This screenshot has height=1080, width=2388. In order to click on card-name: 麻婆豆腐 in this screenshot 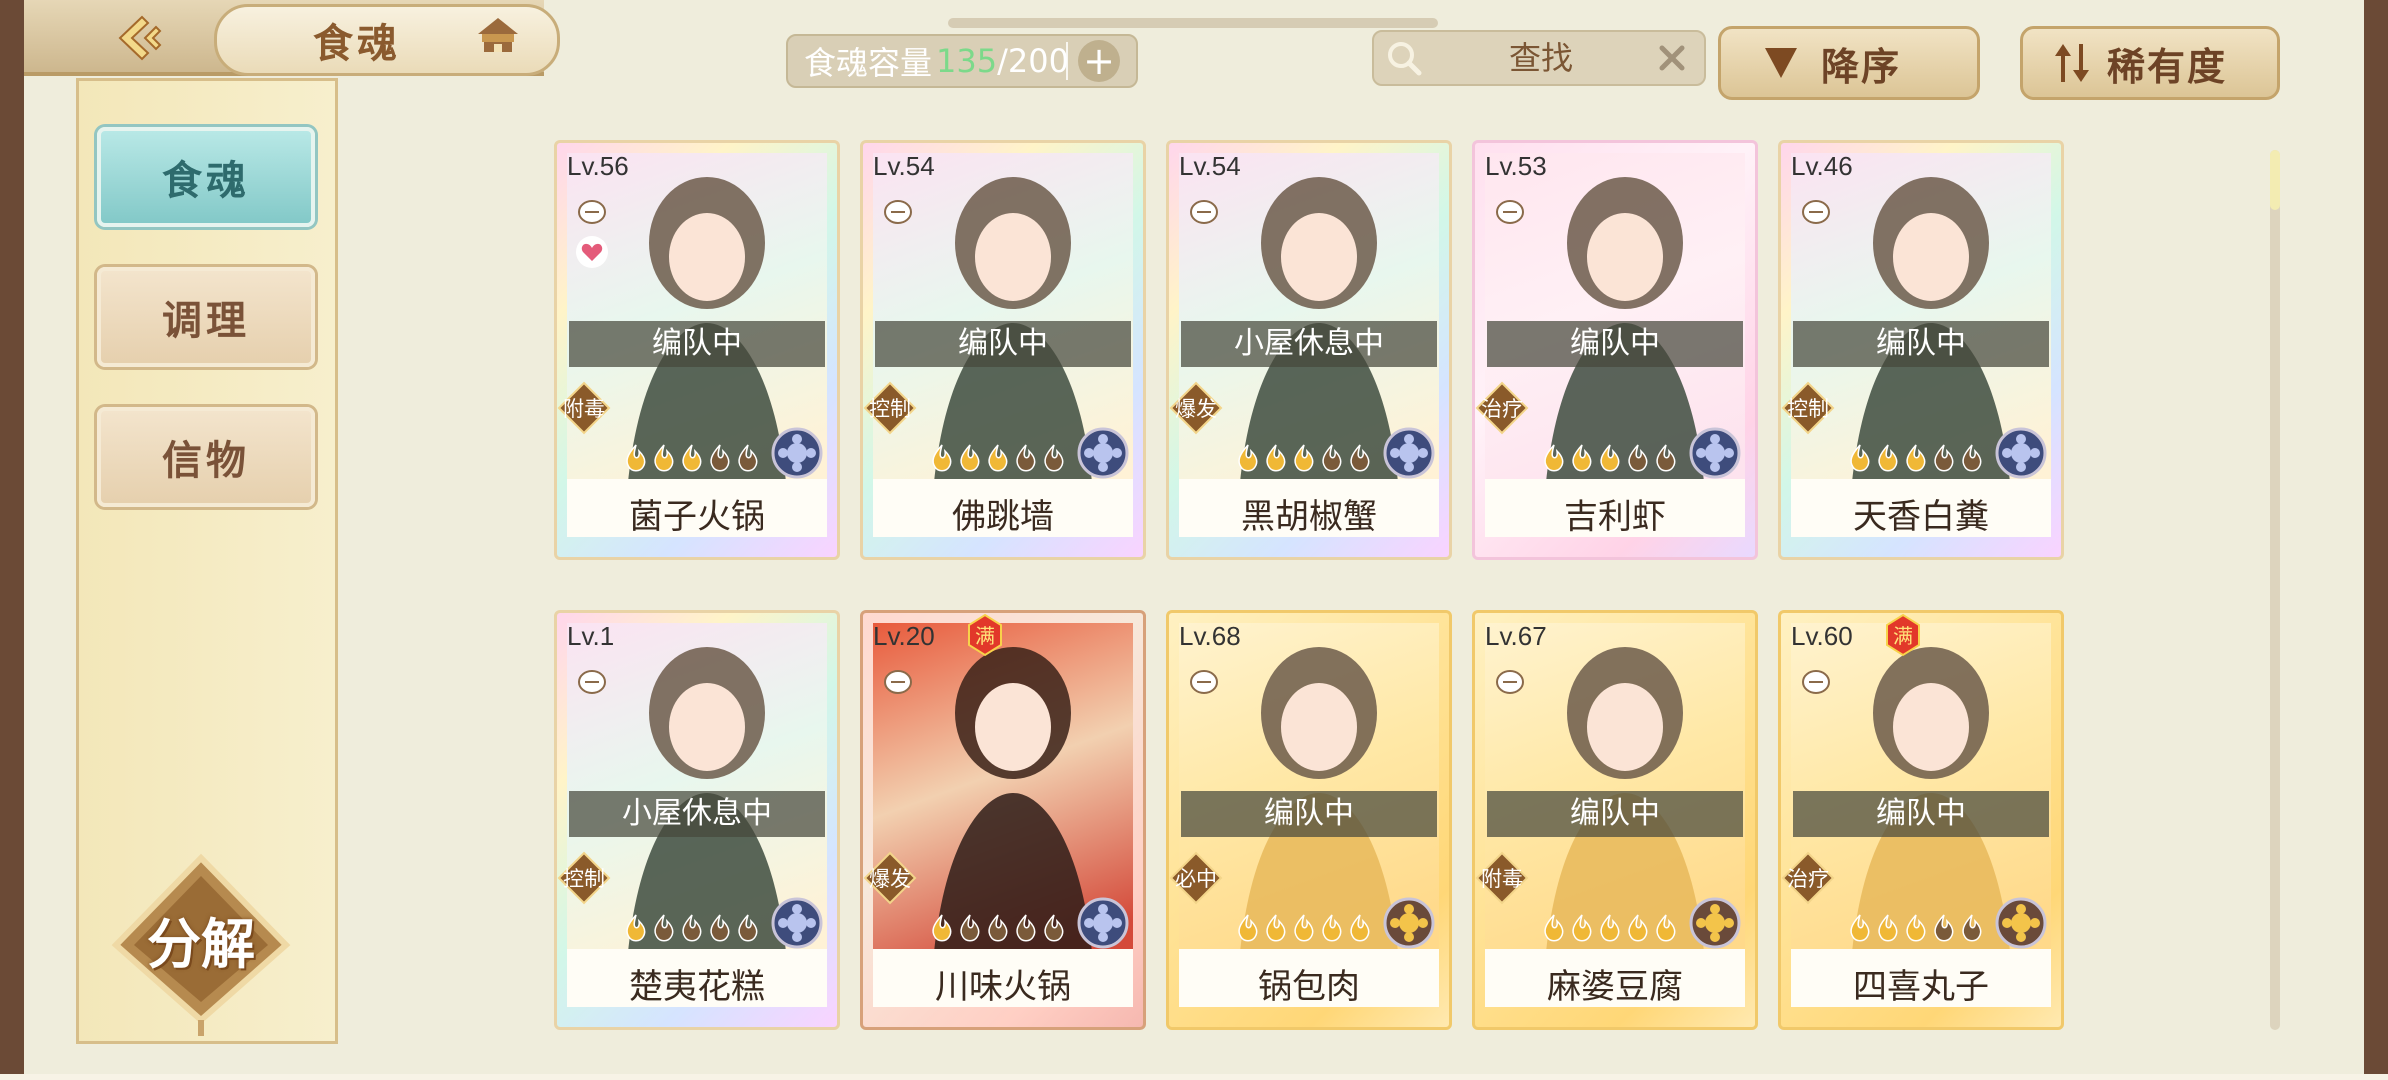, I will do `click(1615, 987)`.